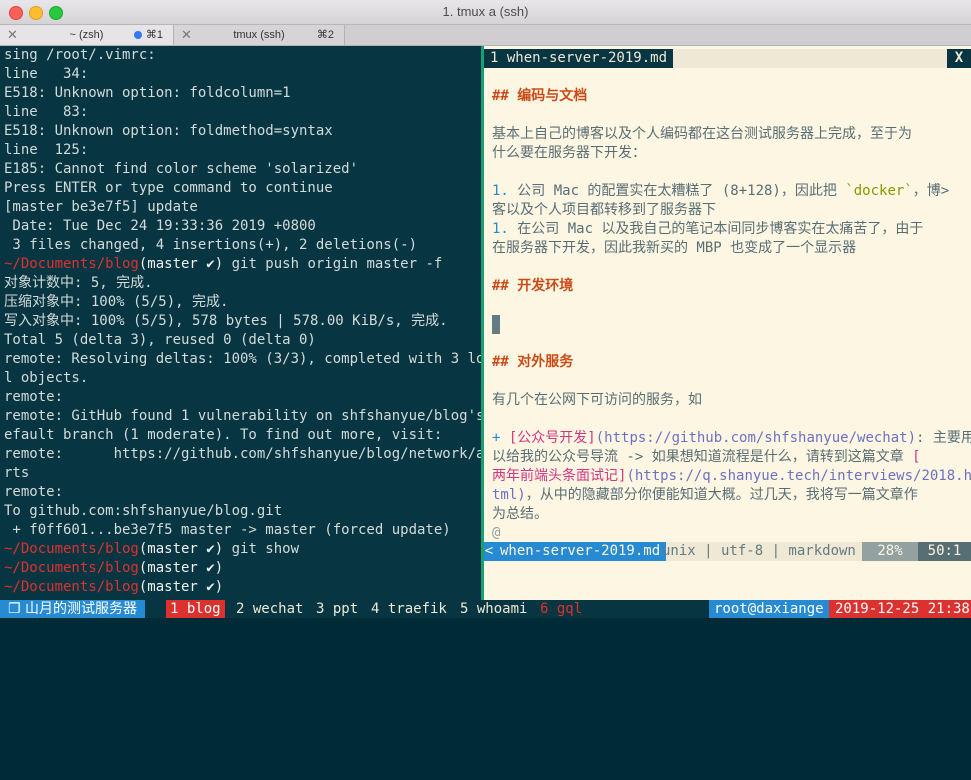 This screenshot has height=780, width=971. I want to click on terminal-line: Total 5 (delta 3), reused 0 (delta 0), so click(160, 340).